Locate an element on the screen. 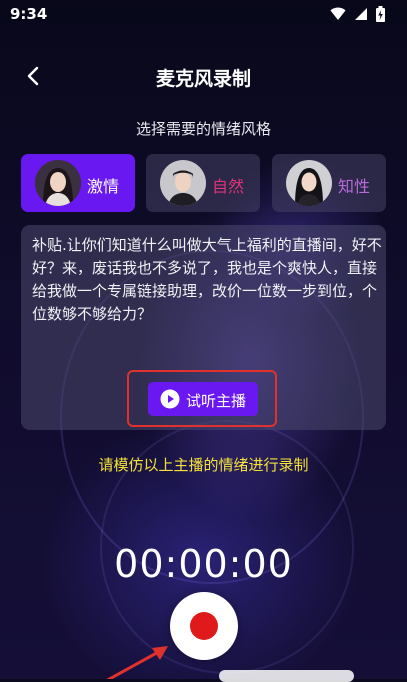 This screenshot has width=407, height=682. tab-label: 知性 is located at coordinates (354, 186).